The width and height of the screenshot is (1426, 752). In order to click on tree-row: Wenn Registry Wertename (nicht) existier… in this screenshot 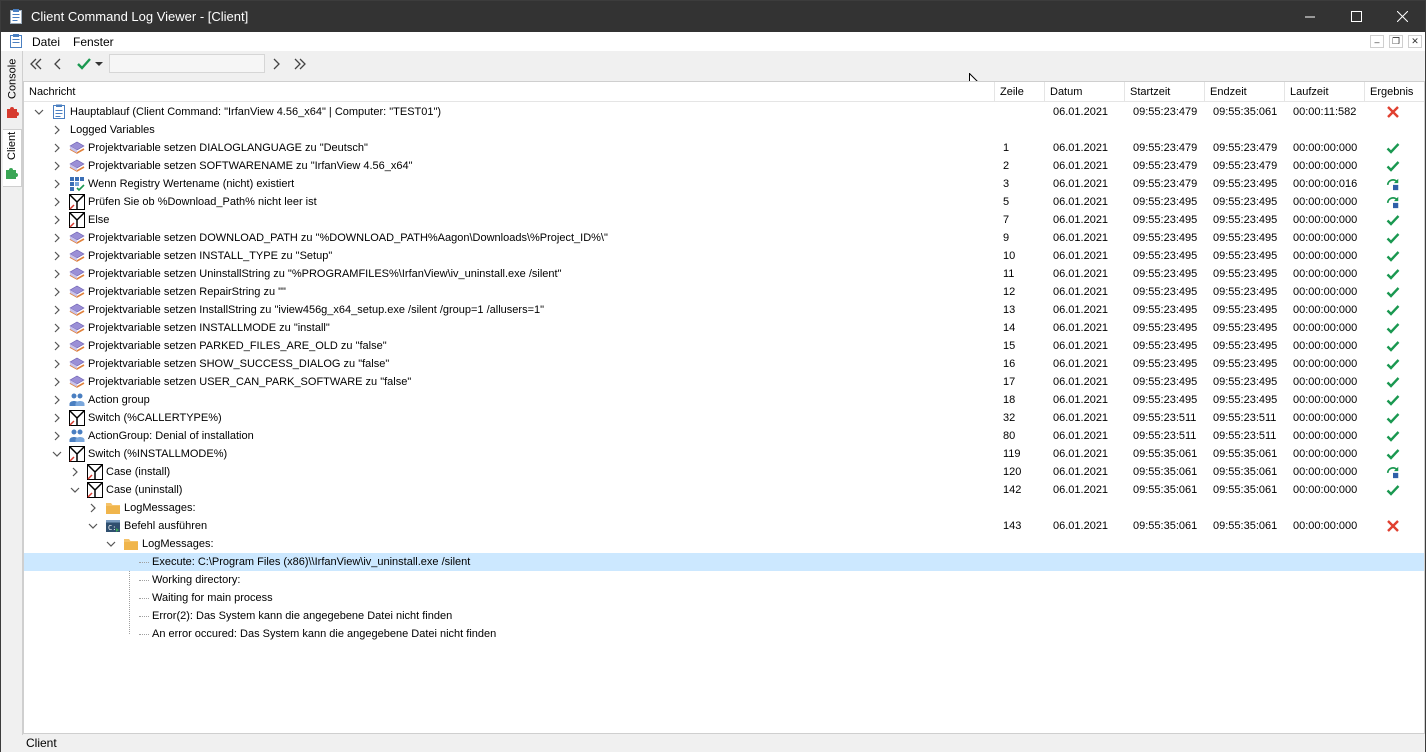, I will do `click(724, 184)`.